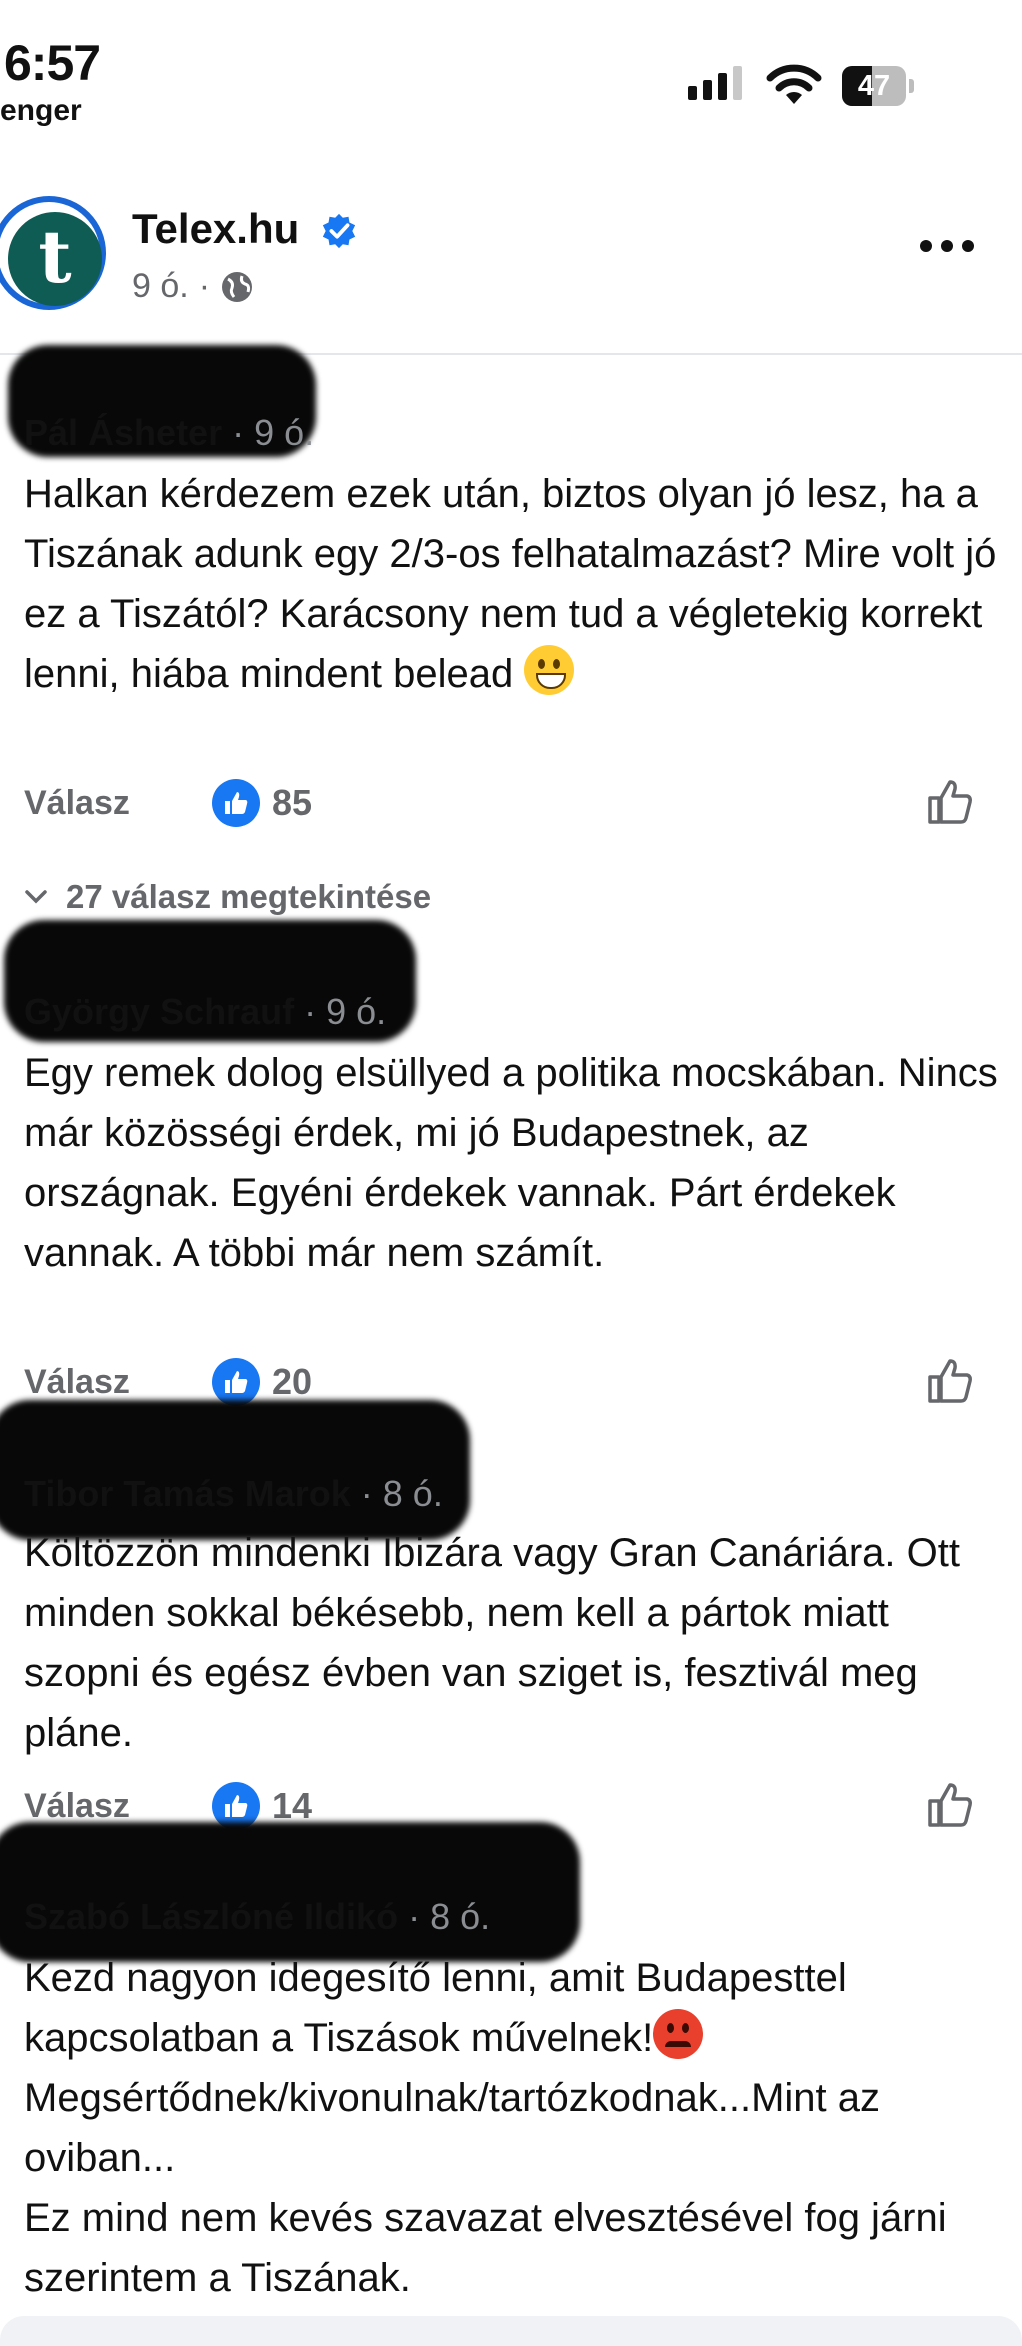 The width and height of the screenshot is (1022, 2346). Describe the element at coordinates (41, 111) in the screenshot. I see `back-to-app-label: enger` at that location.